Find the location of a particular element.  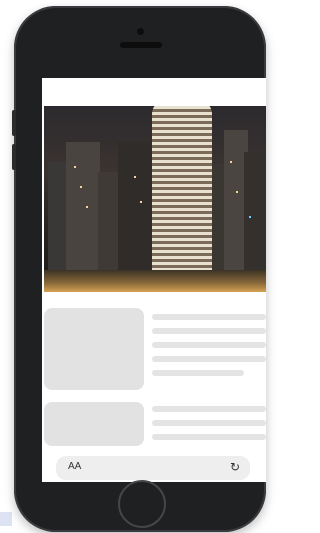

volume-down-button is located at coordinates (14, 157).